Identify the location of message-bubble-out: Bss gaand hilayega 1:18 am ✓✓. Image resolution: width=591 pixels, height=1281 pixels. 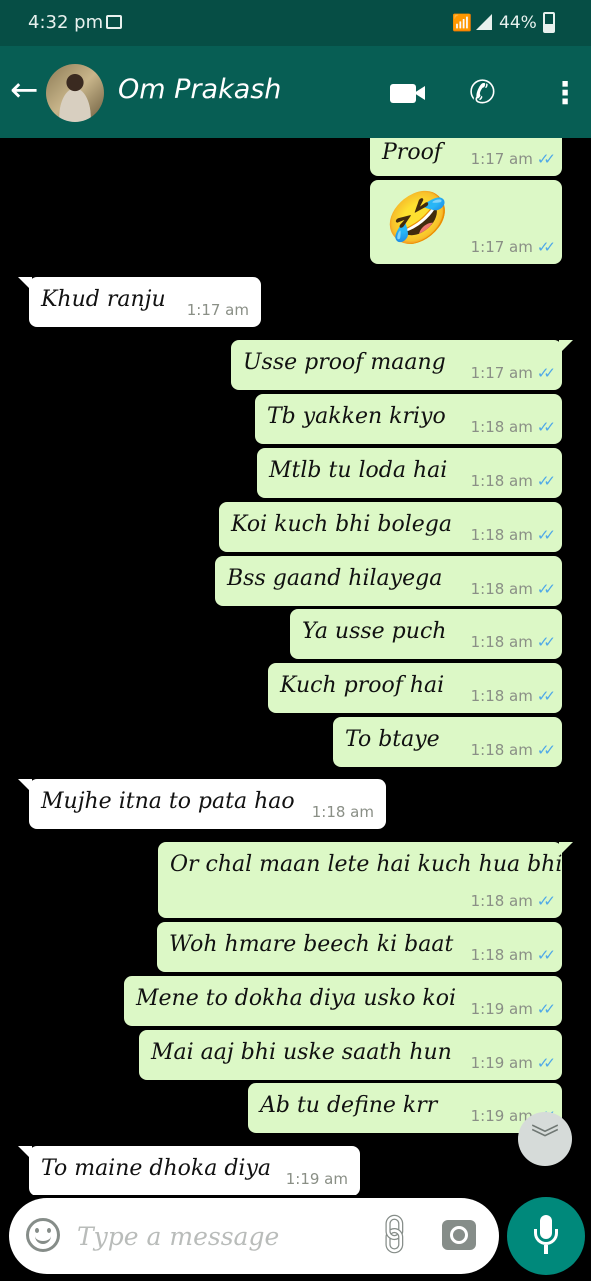
(388, 581).